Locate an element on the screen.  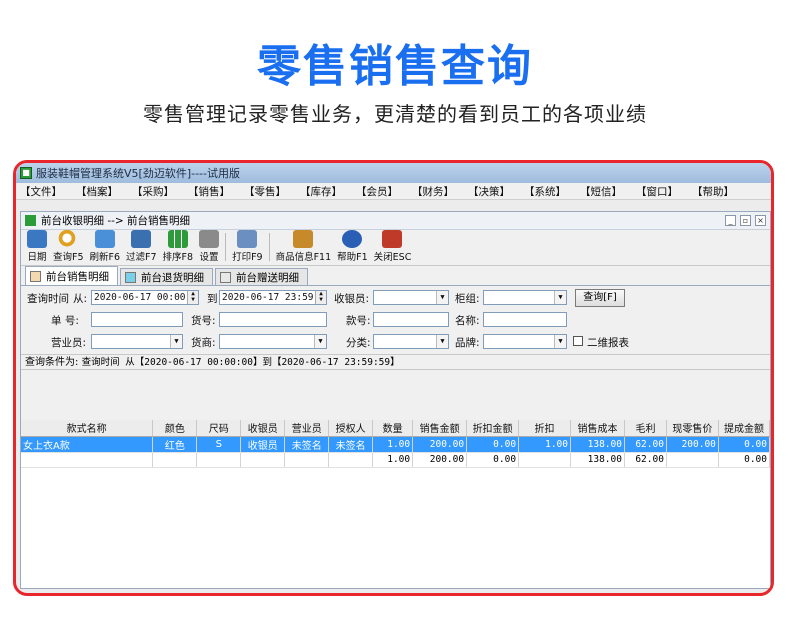
column-header: 销售成本 is located at coordinates (597, 428).